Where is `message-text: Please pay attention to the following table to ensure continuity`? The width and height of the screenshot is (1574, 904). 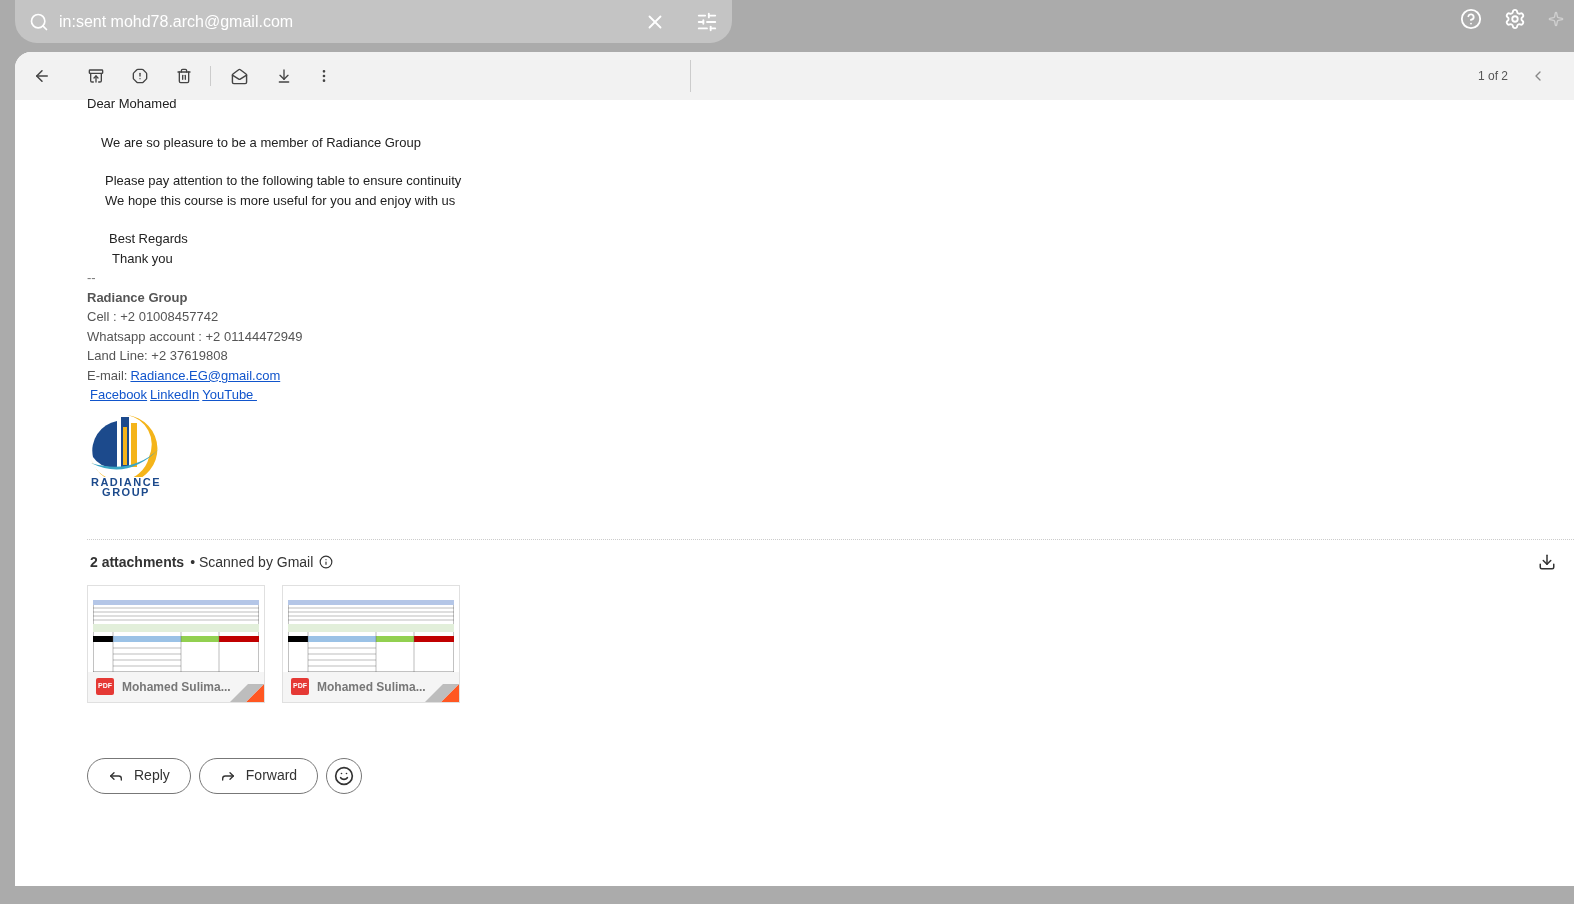
message-text: Please pay attention to the following table to ensure continuity is located at coordinates (283, 181).